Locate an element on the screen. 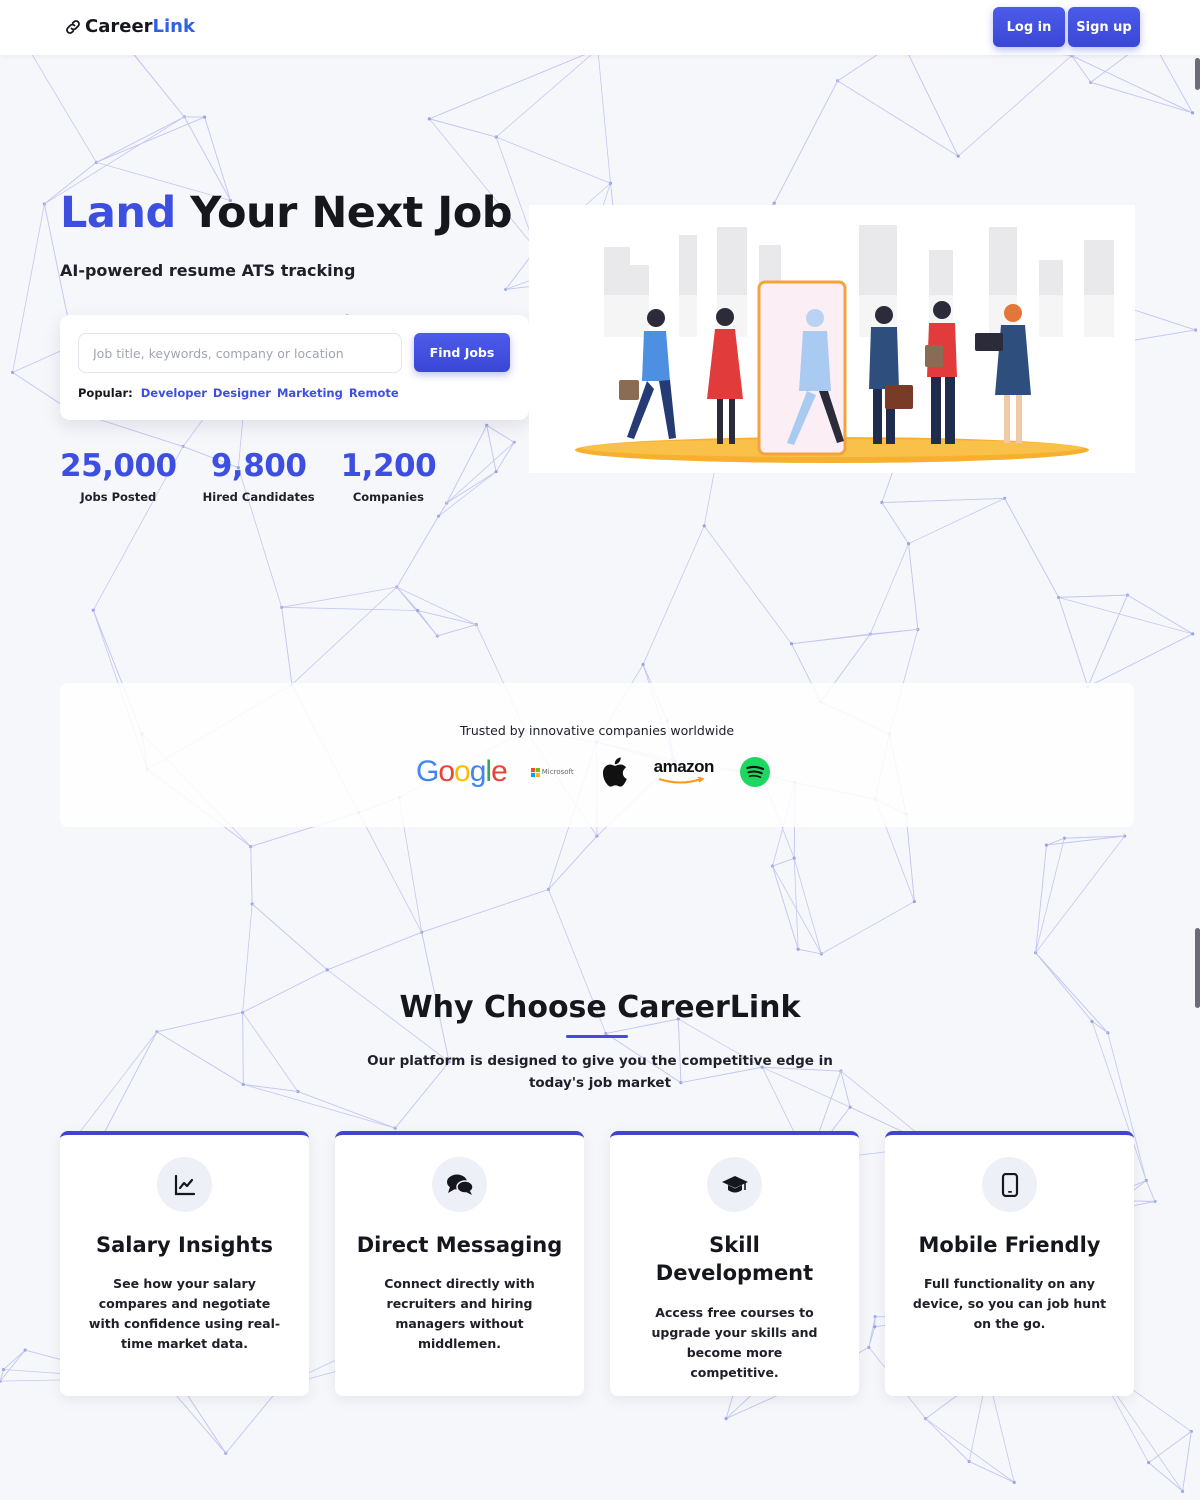 This screenshot has width=1200, height=1500. card-title: Skill Development is located at coordinates (734, 1259).